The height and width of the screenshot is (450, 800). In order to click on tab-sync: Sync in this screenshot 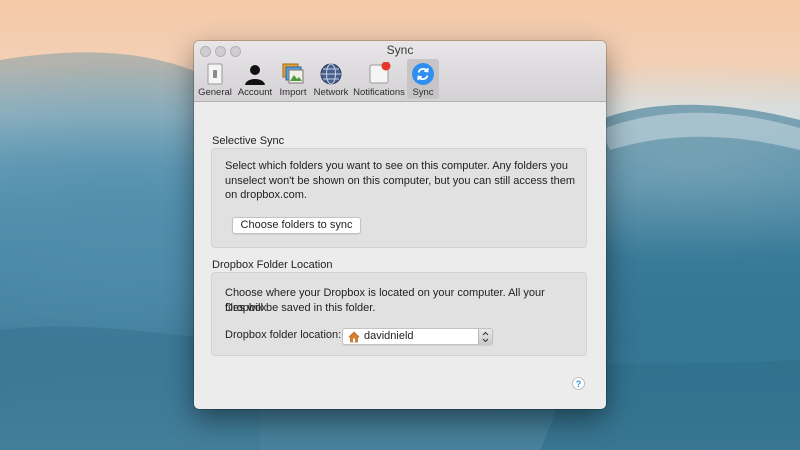, I will do `click(423, 79)`.